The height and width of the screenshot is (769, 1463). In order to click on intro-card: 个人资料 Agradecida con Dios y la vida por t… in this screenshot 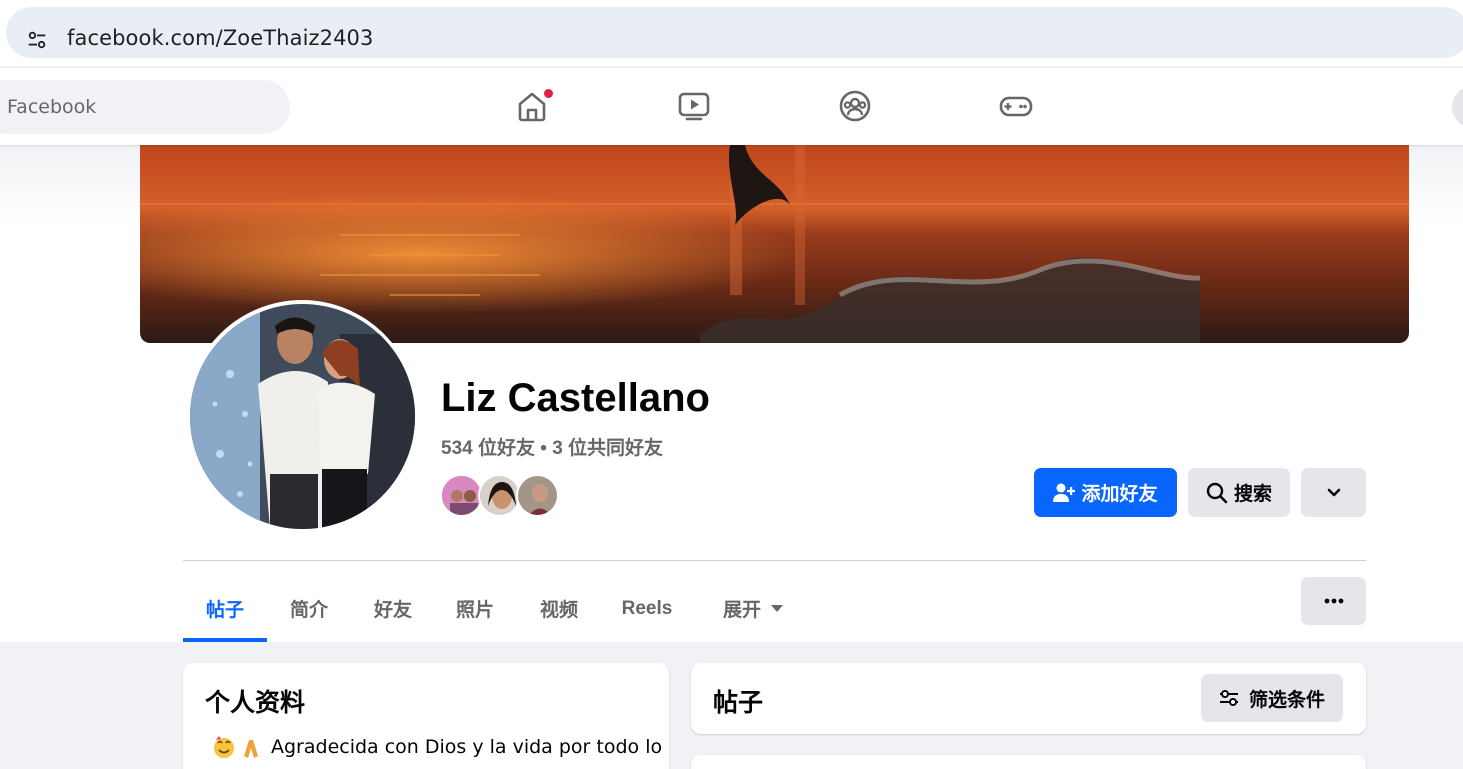, I will do `click(426, 716)`.